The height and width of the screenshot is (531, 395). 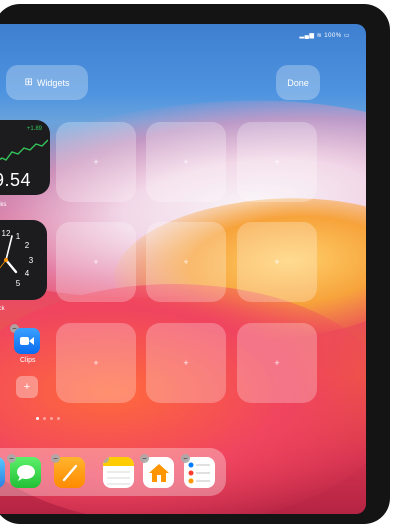 I want to click on stocks-price: 9.54, so click(x=16, y=180).